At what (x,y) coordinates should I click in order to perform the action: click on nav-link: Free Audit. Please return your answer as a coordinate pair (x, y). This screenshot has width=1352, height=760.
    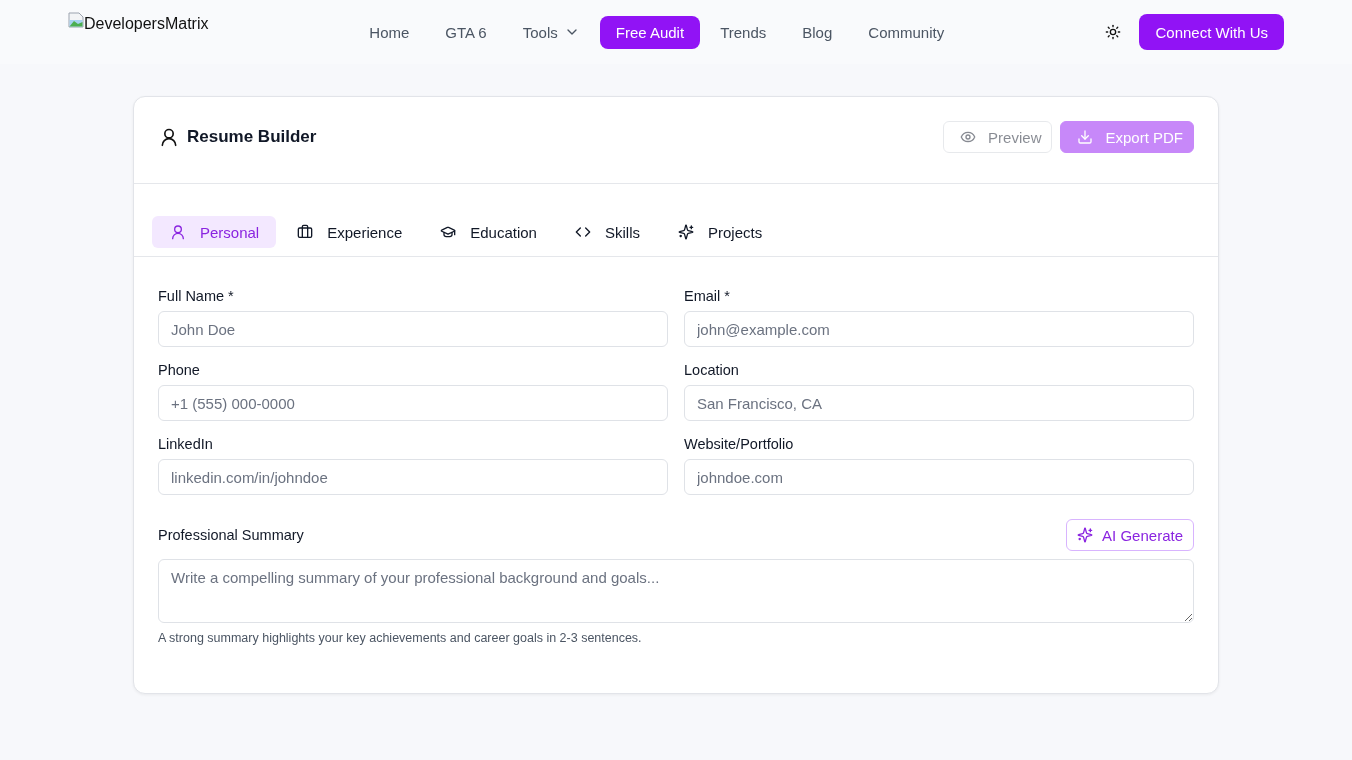
    Looking at the image, I should click on (650, 32).